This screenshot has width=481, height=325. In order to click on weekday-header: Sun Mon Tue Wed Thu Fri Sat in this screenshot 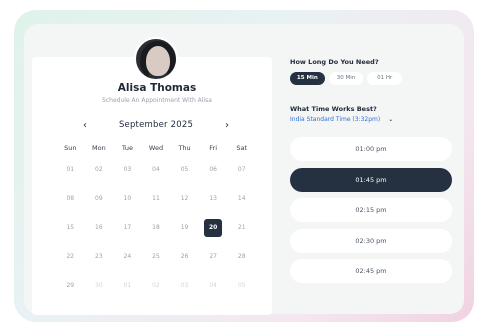, I will do `click(156, 148)`.